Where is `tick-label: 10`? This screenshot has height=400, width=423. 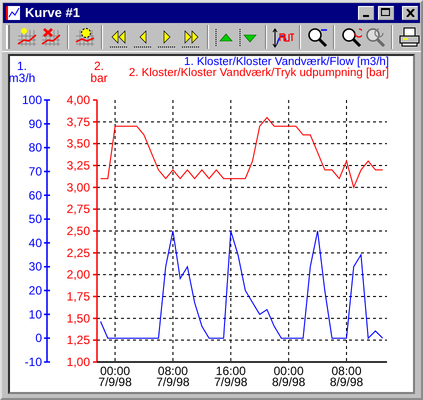 tick-label: 10 is located at coordinates (35, 314).